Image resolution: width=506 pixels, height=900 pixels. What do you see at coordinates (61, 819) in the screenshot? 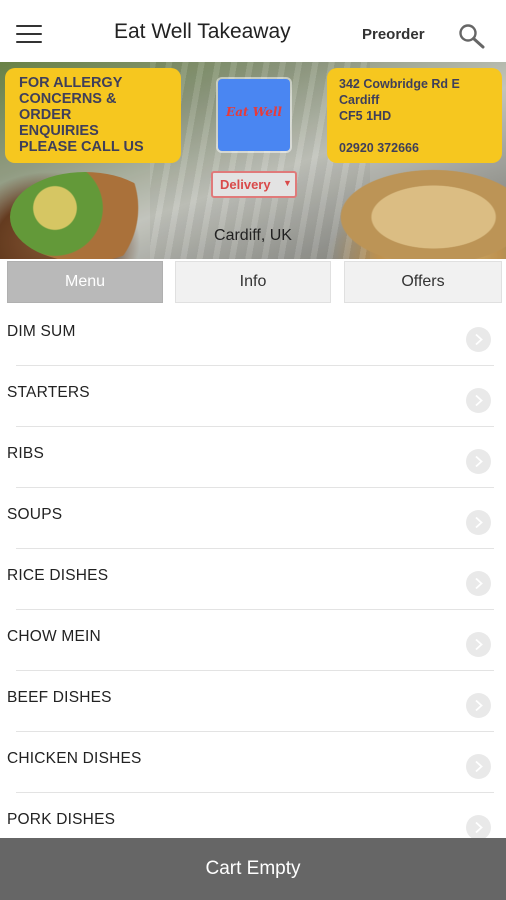
I see `category-label: PORK DISHES` at bounding box center [61, 819].